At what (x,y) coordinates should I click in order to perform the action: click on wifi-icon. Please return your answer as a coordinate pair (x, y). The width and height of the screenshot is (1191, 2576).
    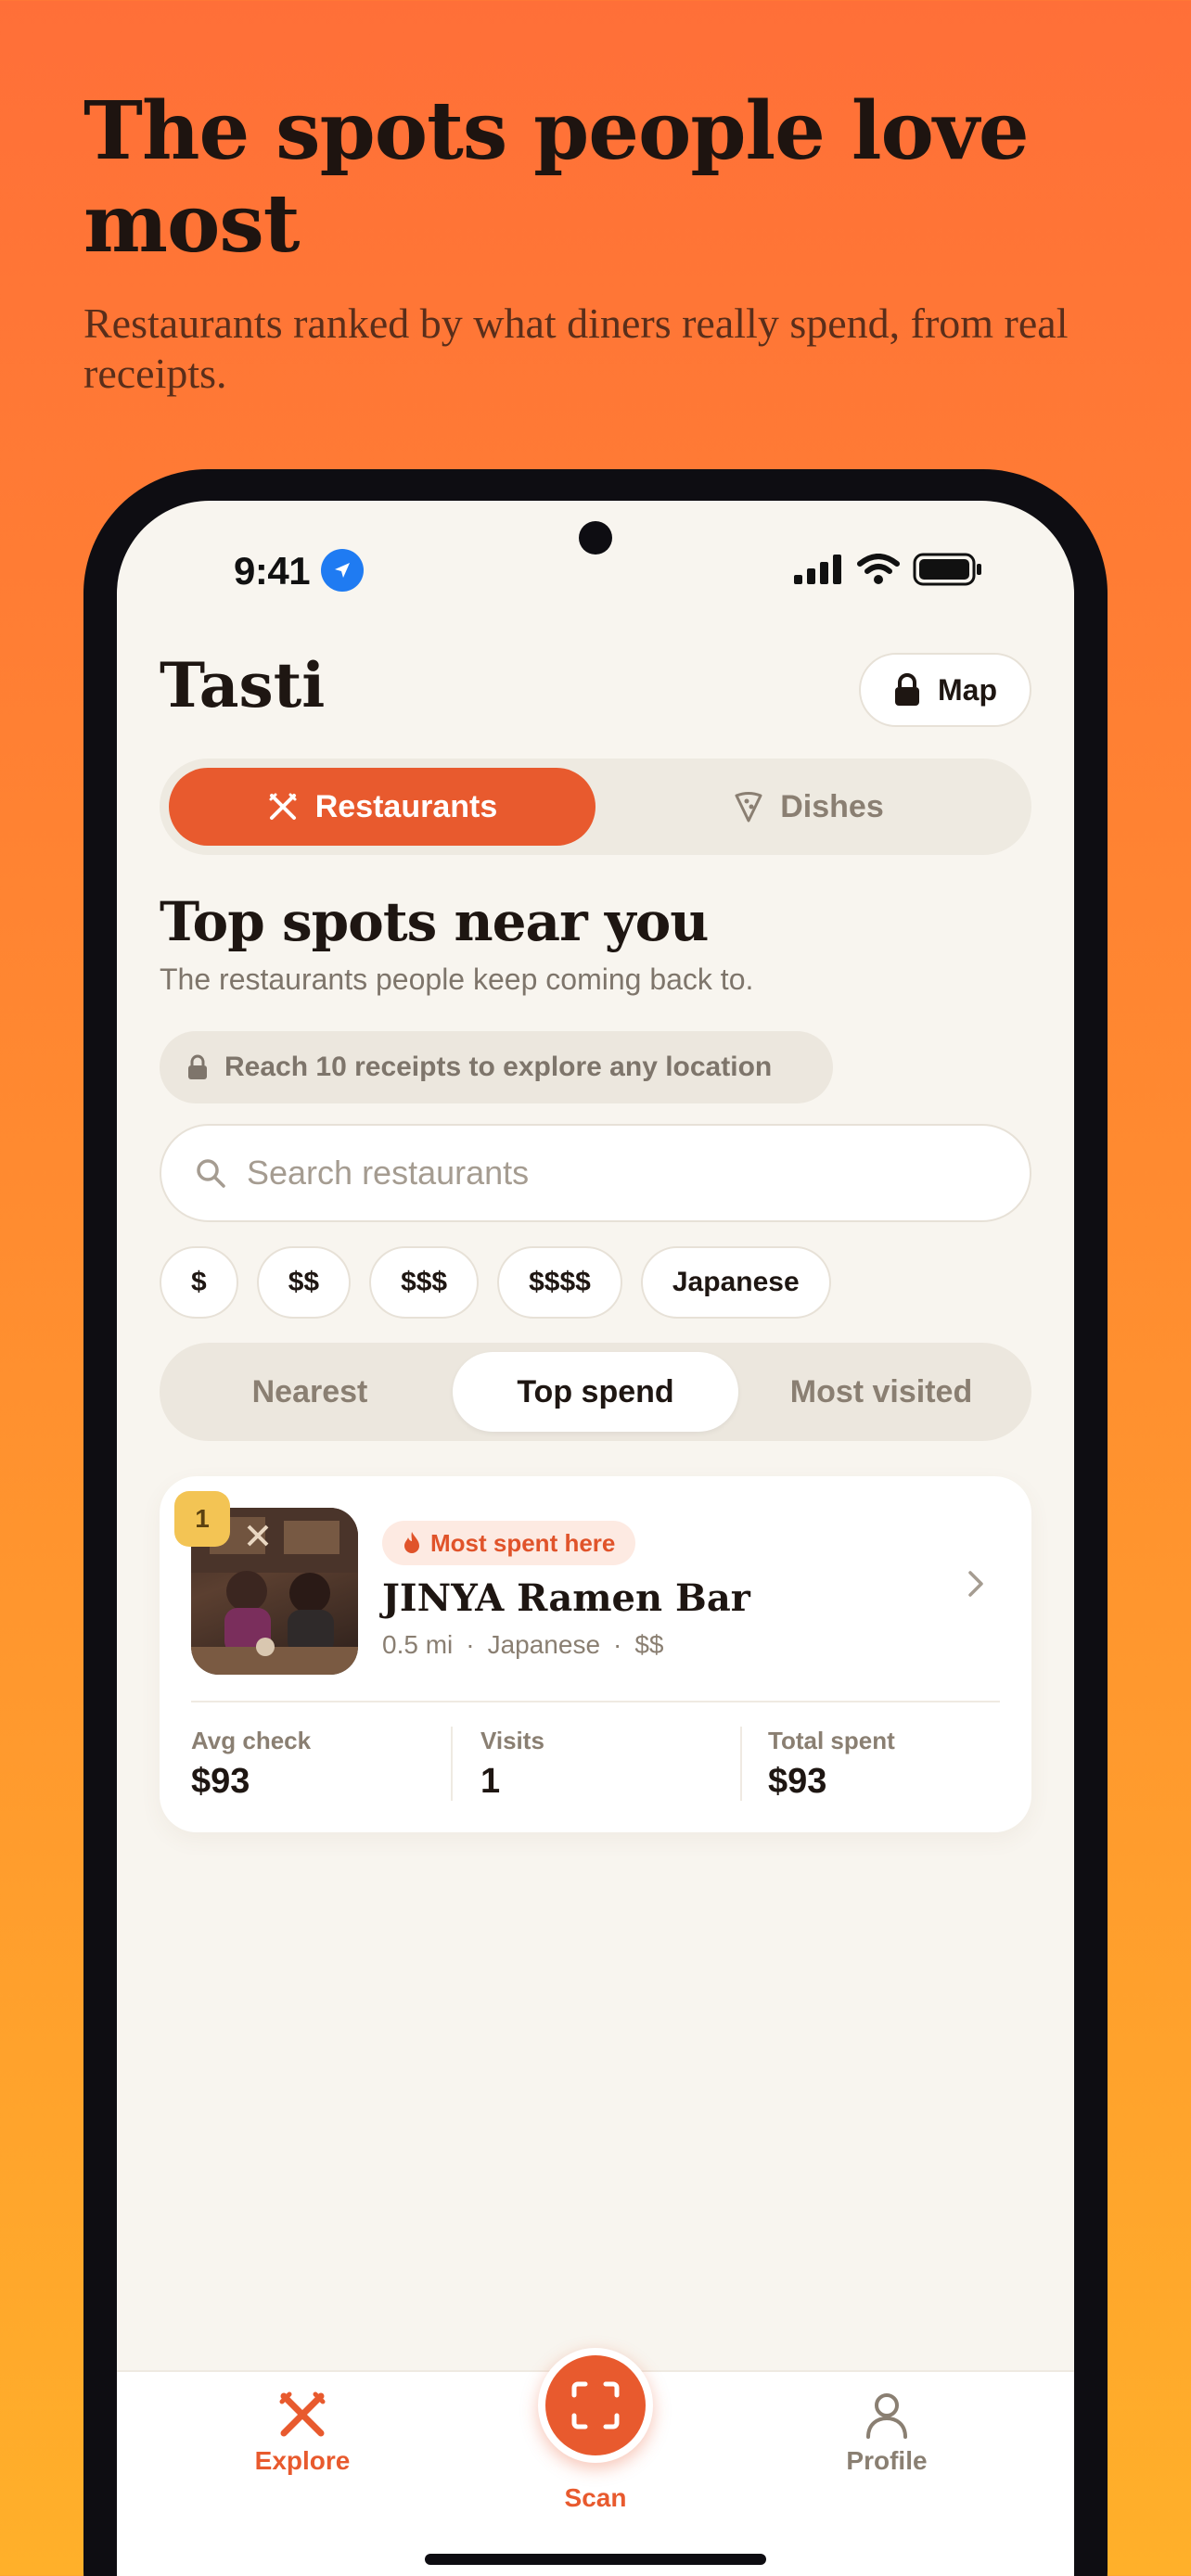
    Looking at the image, I should click on (879, 569).